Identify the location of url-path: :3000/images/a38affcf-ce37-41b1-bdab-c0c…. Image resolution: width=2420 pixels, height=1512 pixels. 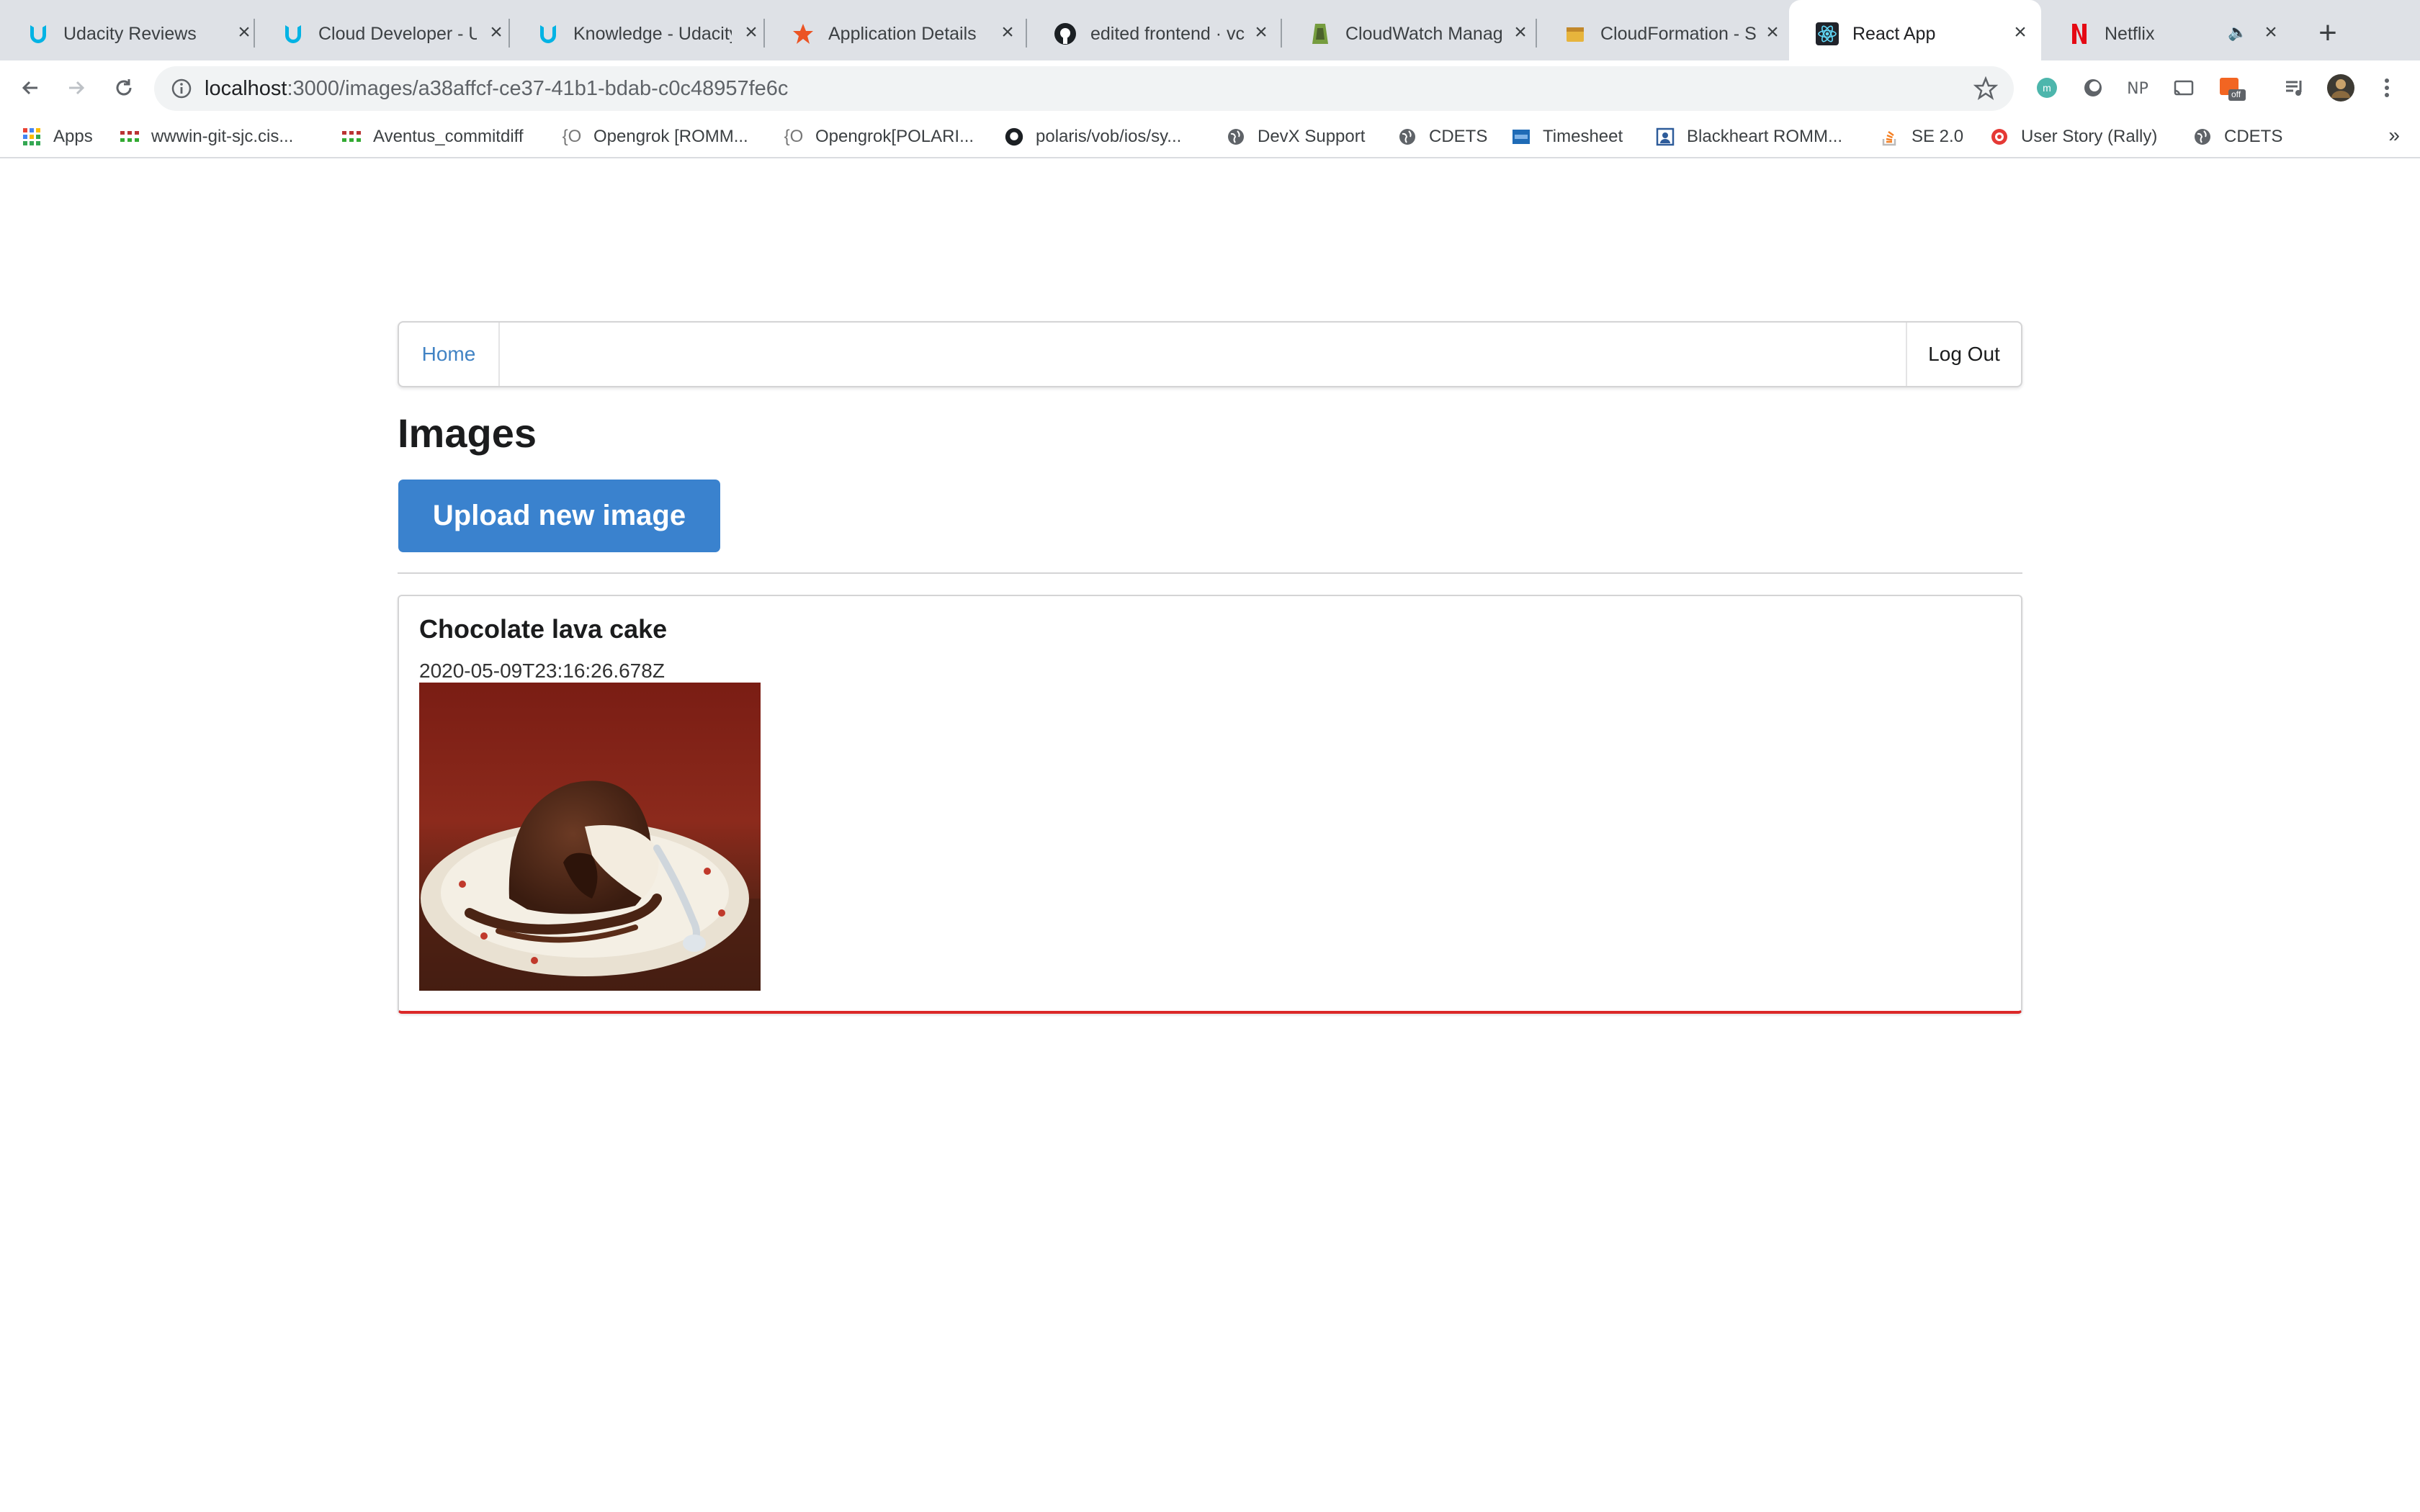
(538, 88).